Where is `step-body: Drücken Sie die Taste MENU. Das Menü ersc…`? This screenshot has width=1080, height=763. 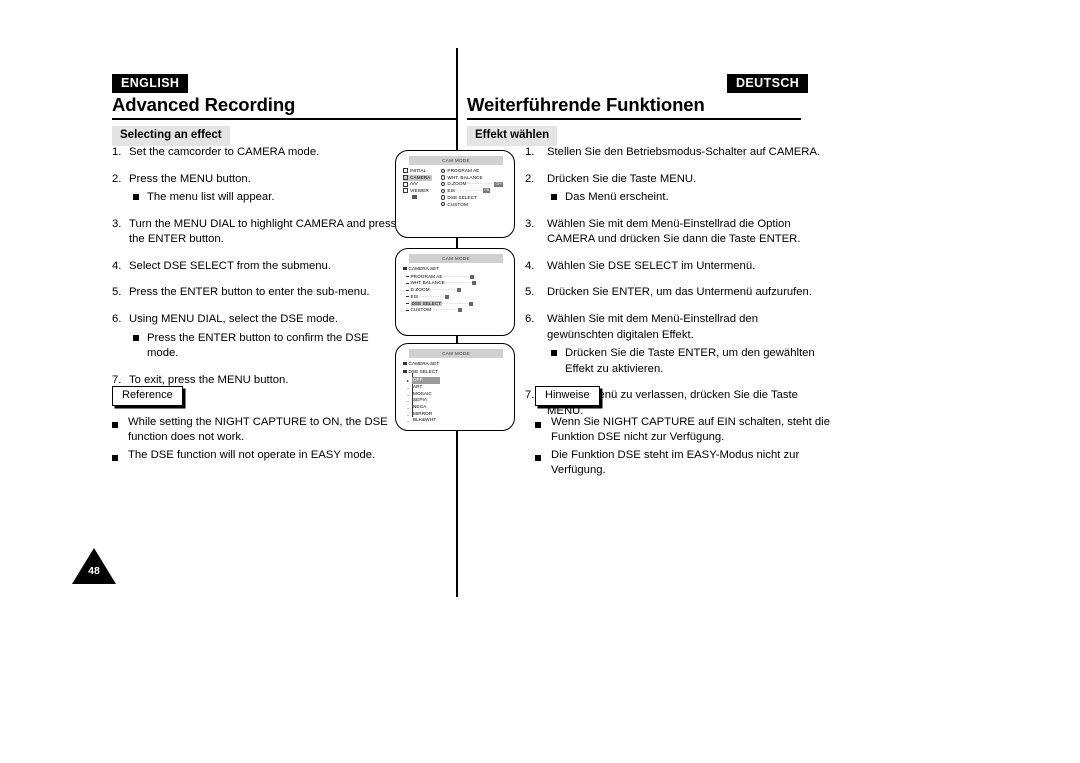 step-body: Drücken Sie die Taste MENU. Das Menü ersc… is located at coordinates (686, 189).